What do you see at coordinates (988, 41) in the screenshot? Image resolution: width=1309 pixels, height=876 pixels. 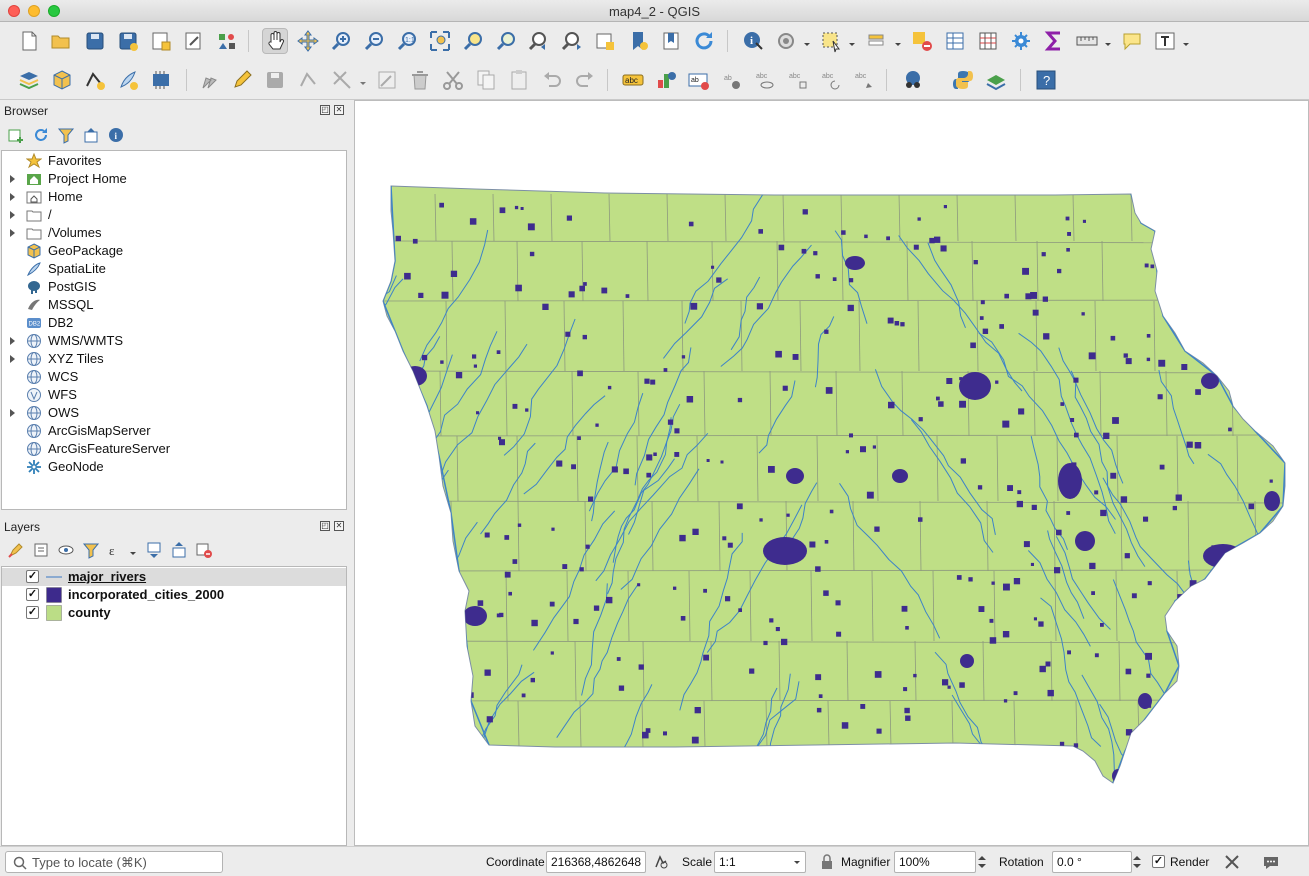 I see `field-calculator-icon` at bounding box center [988, 41].